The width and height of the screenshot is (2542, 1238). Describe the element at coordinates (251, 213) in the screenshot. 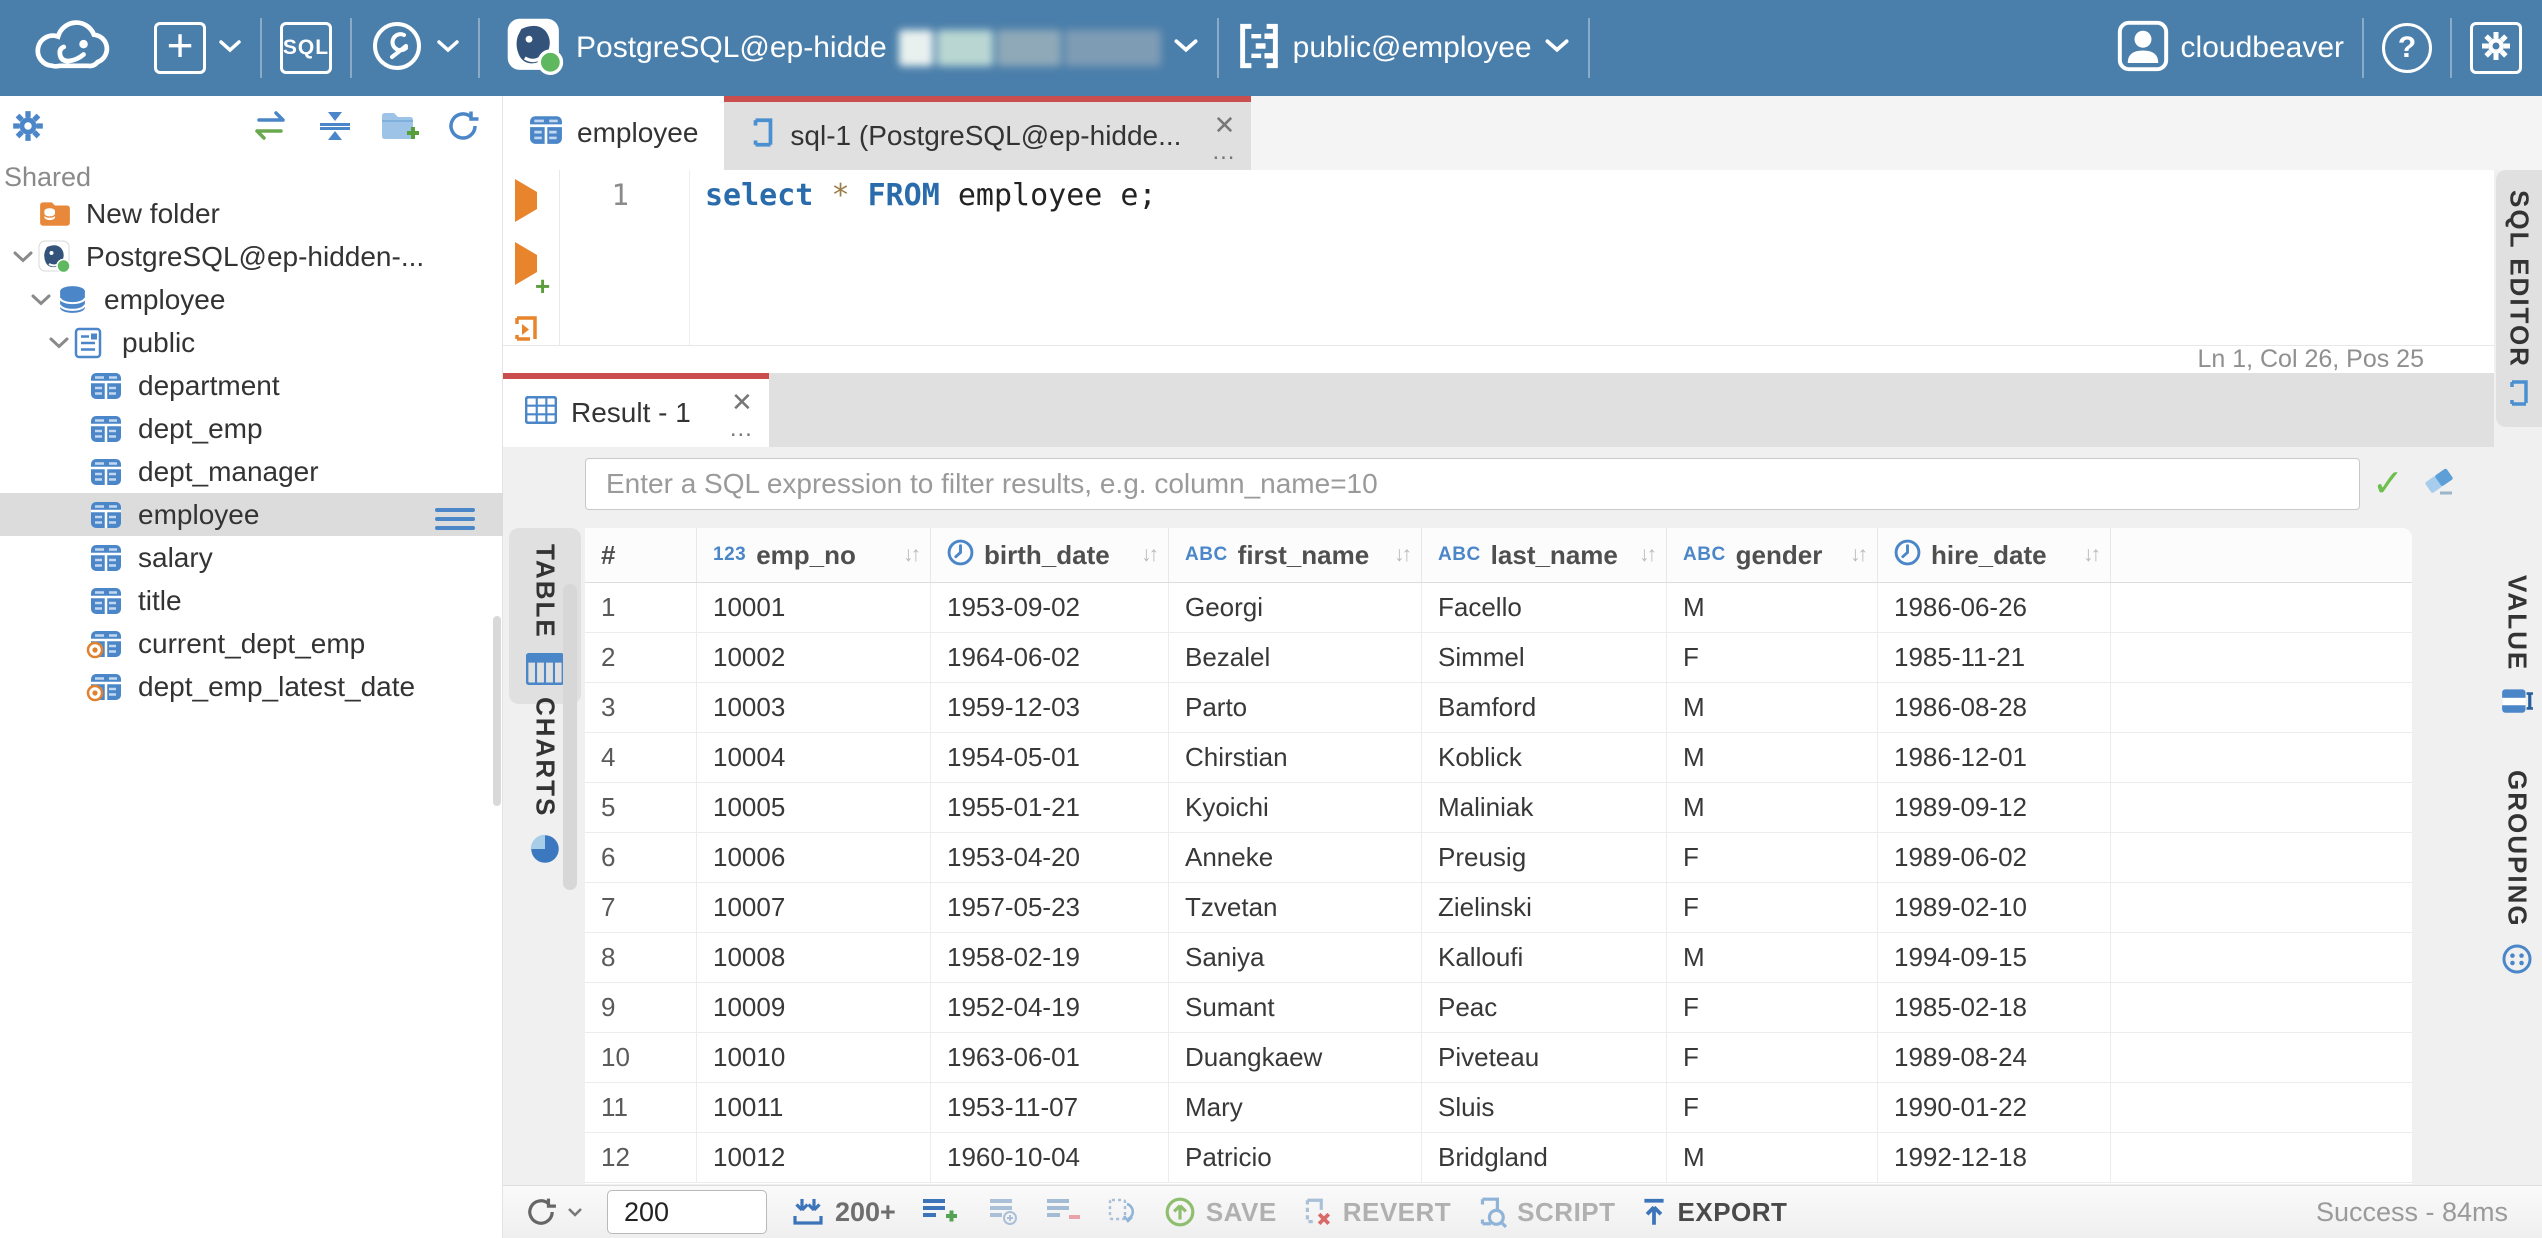

I see `tree-item-new-folder: New folder` at that location.